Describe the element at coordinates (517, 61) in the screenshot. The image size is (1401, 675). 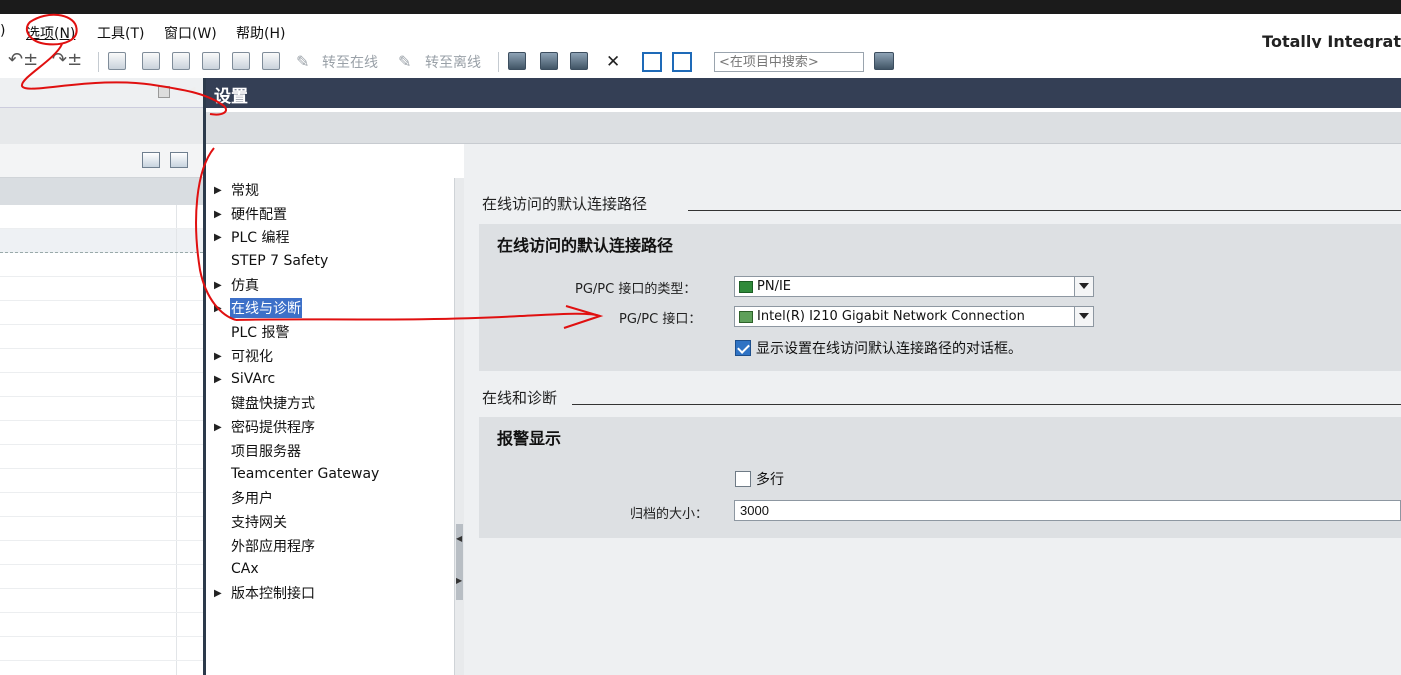
I see `accessible-devices-icon` at that location.